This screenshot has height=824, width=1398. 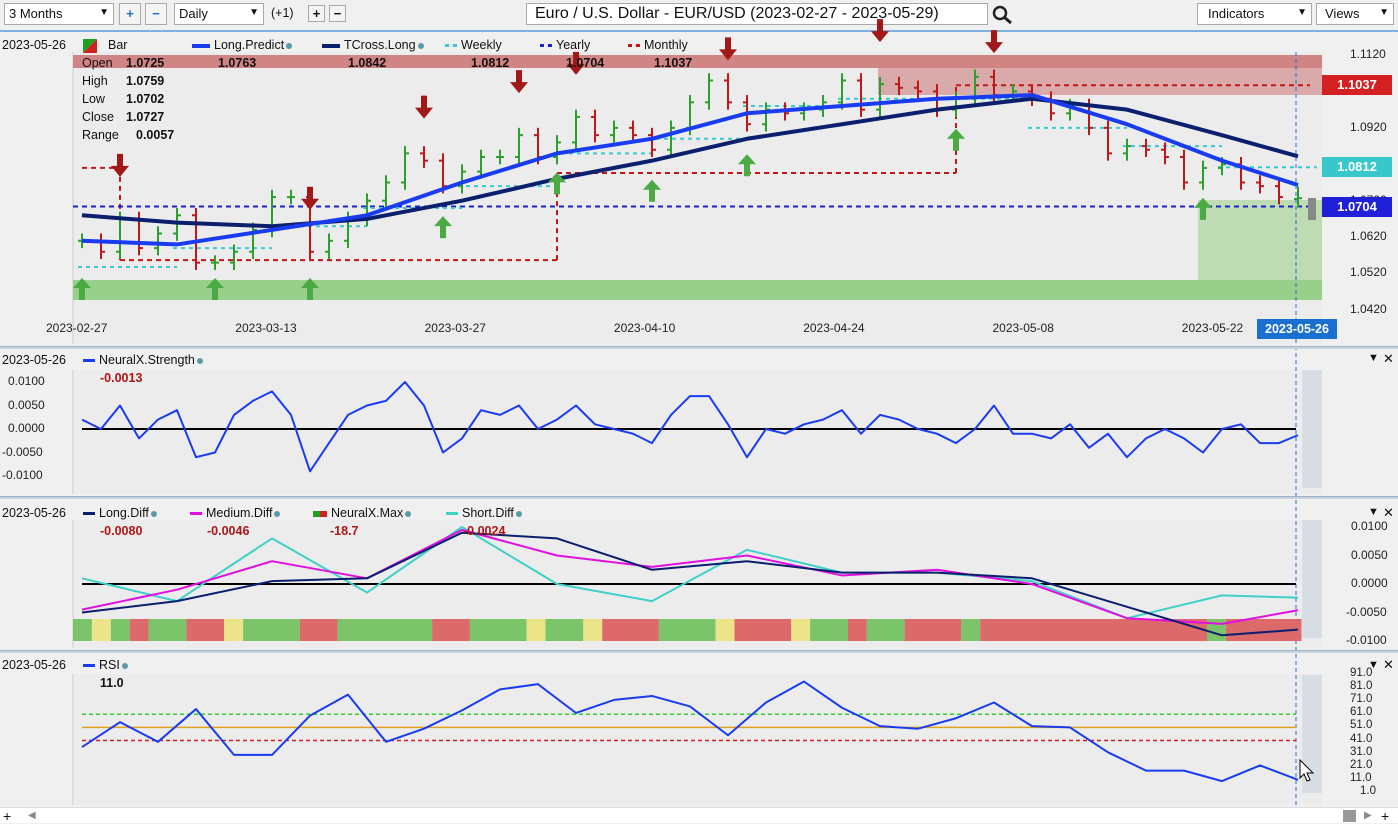 I want to click on legend-name: Medium.Diff, so click(x=239, y=513).